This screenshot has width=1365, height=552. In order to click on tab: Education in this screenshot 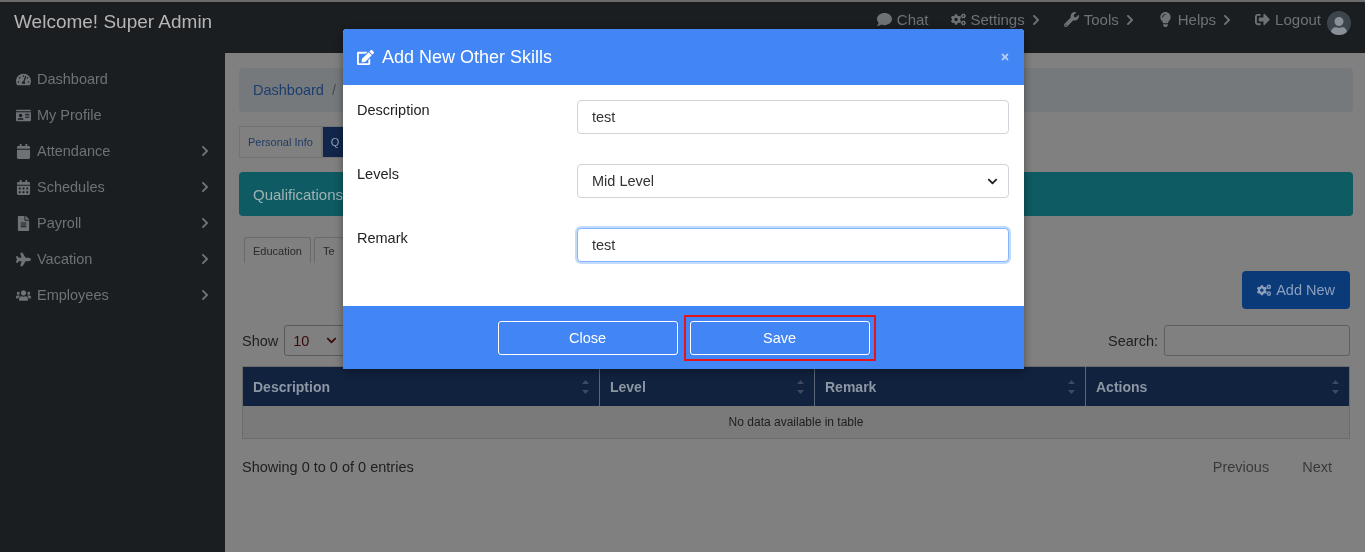, I will do `click(277, 250)`.